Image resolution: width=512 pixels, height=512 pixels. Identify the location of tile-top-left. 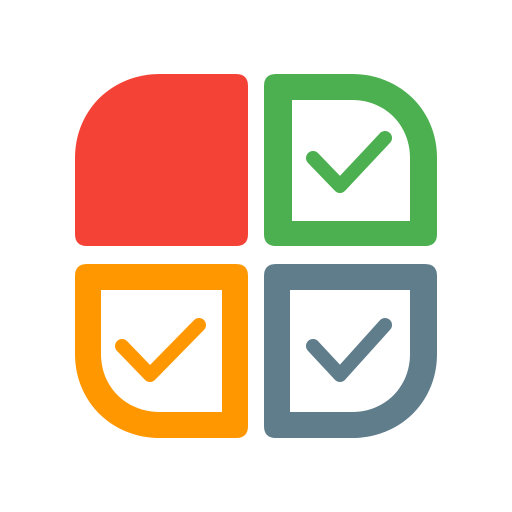
(161, 160).